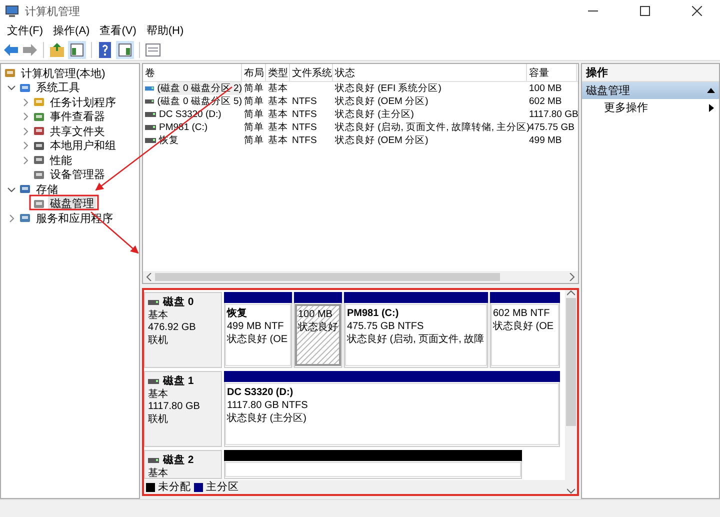 Image resolution: width=720 pixels, height=517 pixels. Describe the element at coordinates (572, 277) in the screenshot. I see `scroll-right-icon` at that location.